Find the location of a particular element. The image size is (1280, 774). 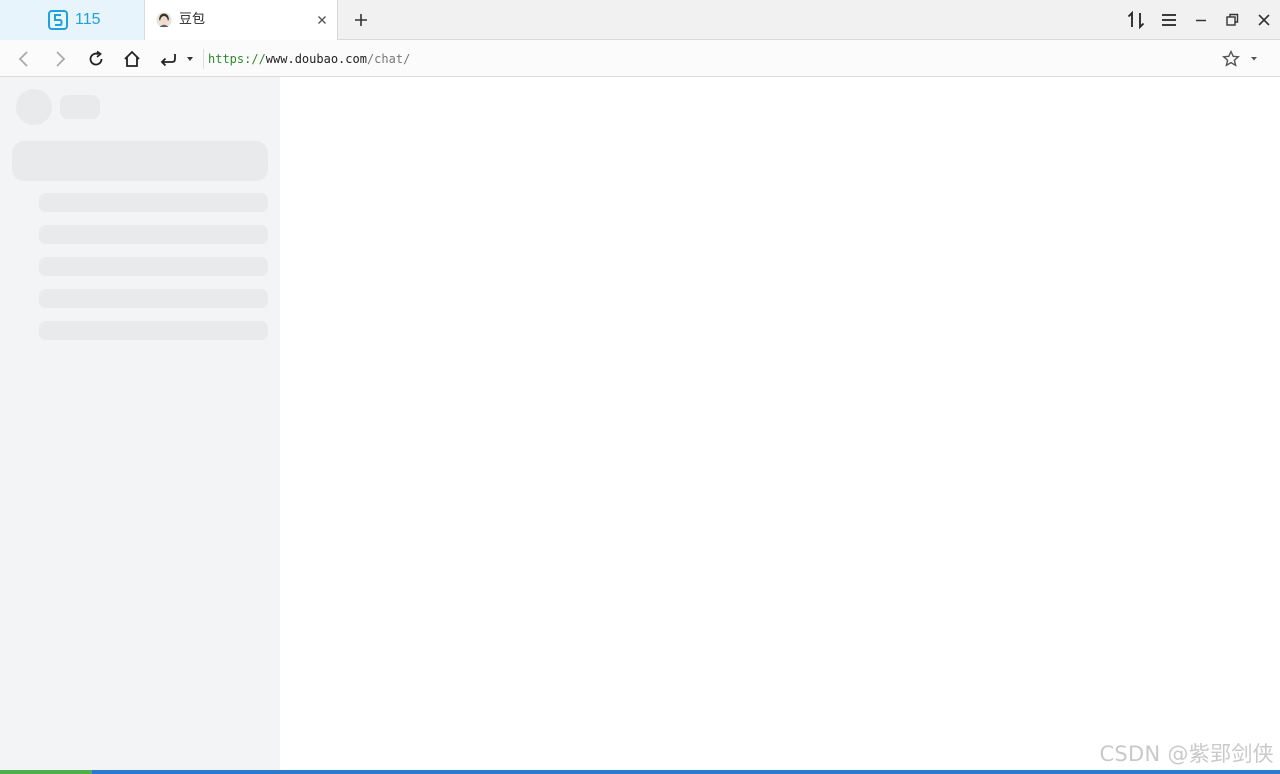

doubao-avatar-icon is located at coordinates (164, 20).